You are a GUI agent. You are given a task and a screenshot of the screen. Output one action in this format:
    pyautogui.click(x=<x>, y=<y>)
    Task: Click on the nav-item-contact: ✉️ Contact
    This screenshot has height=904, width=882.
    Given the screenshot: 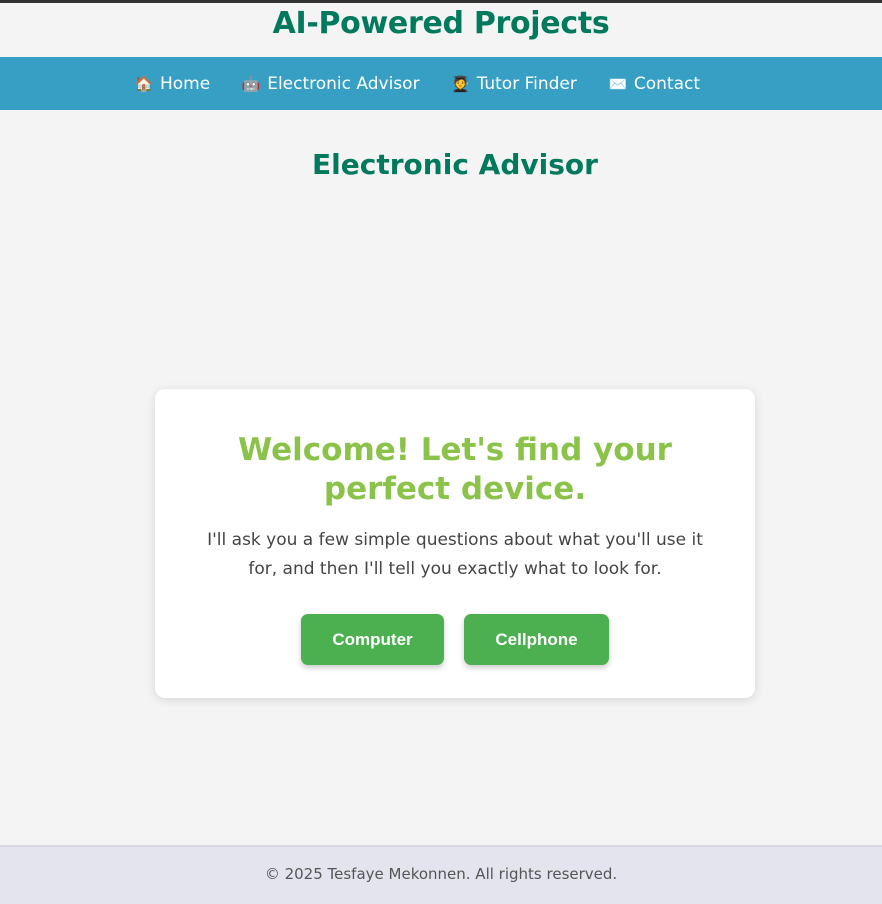 What is the action you would take?
    pyautogui.click(x=654, y=84)
    